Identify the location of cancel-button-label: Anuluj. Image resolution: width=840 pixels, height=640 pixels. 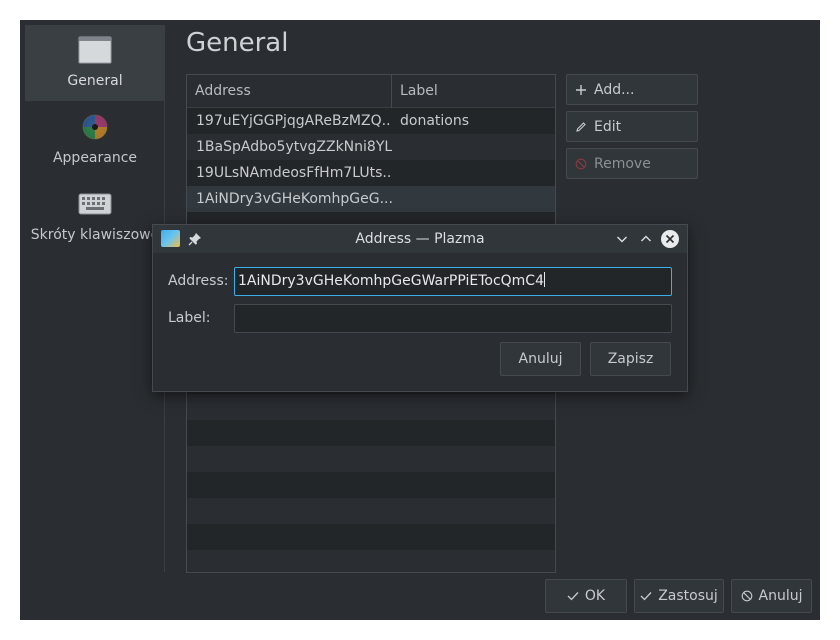
(780, 596).